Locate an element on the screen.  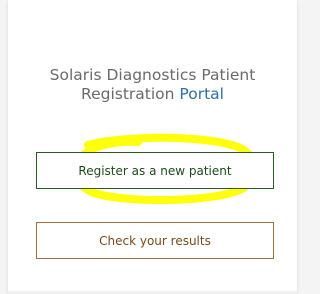
register-button-label: Register as a new patient is located at coordinates (155, 171).